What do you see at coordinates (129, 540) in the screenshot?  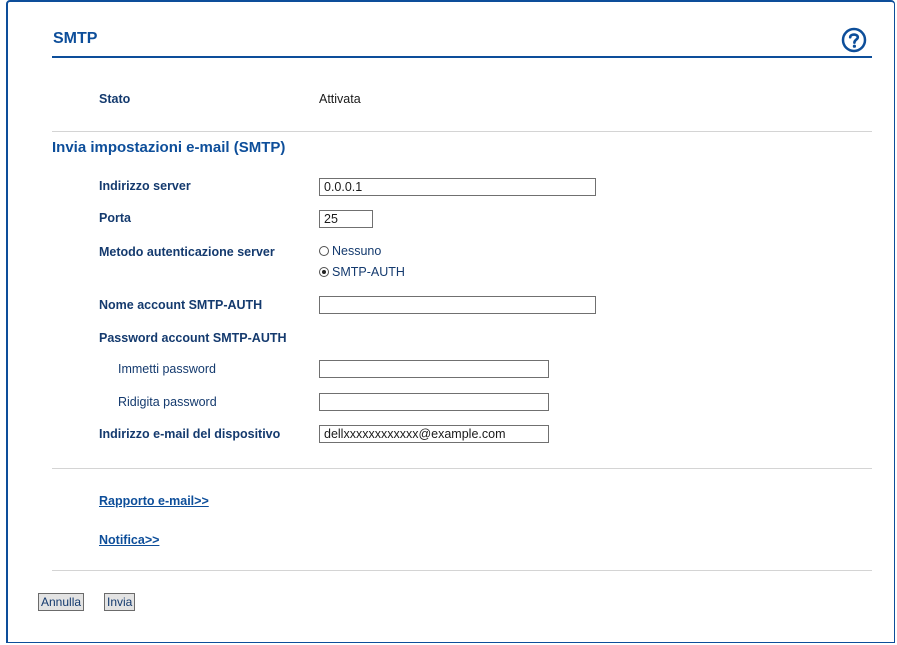 I see `notification-link: Notifica>>` at bounding box center [129, 540].